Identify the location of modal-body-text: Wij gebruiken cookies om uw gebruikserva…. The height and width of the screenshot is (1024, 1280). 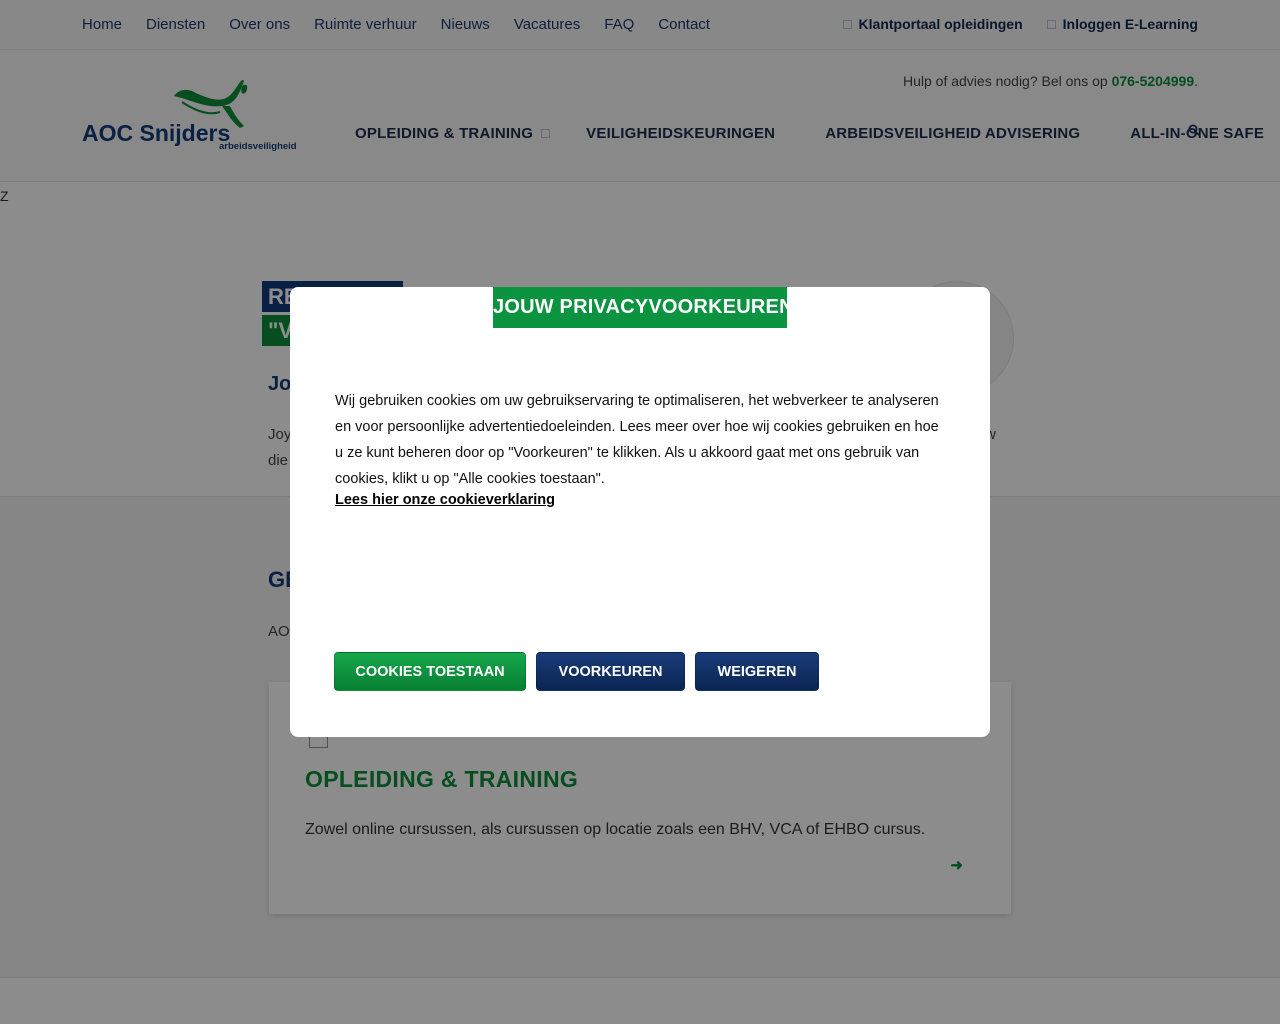
(637, 440).